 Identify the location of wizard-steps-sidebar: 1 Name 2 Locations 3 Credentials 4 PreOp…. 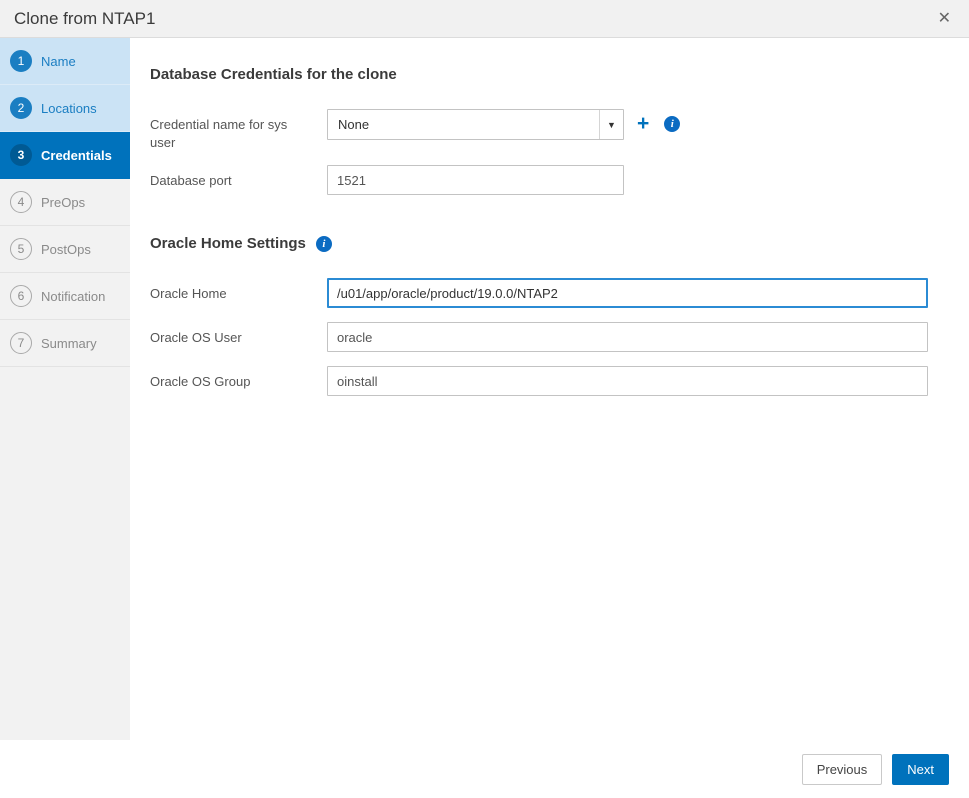
(65, 389).